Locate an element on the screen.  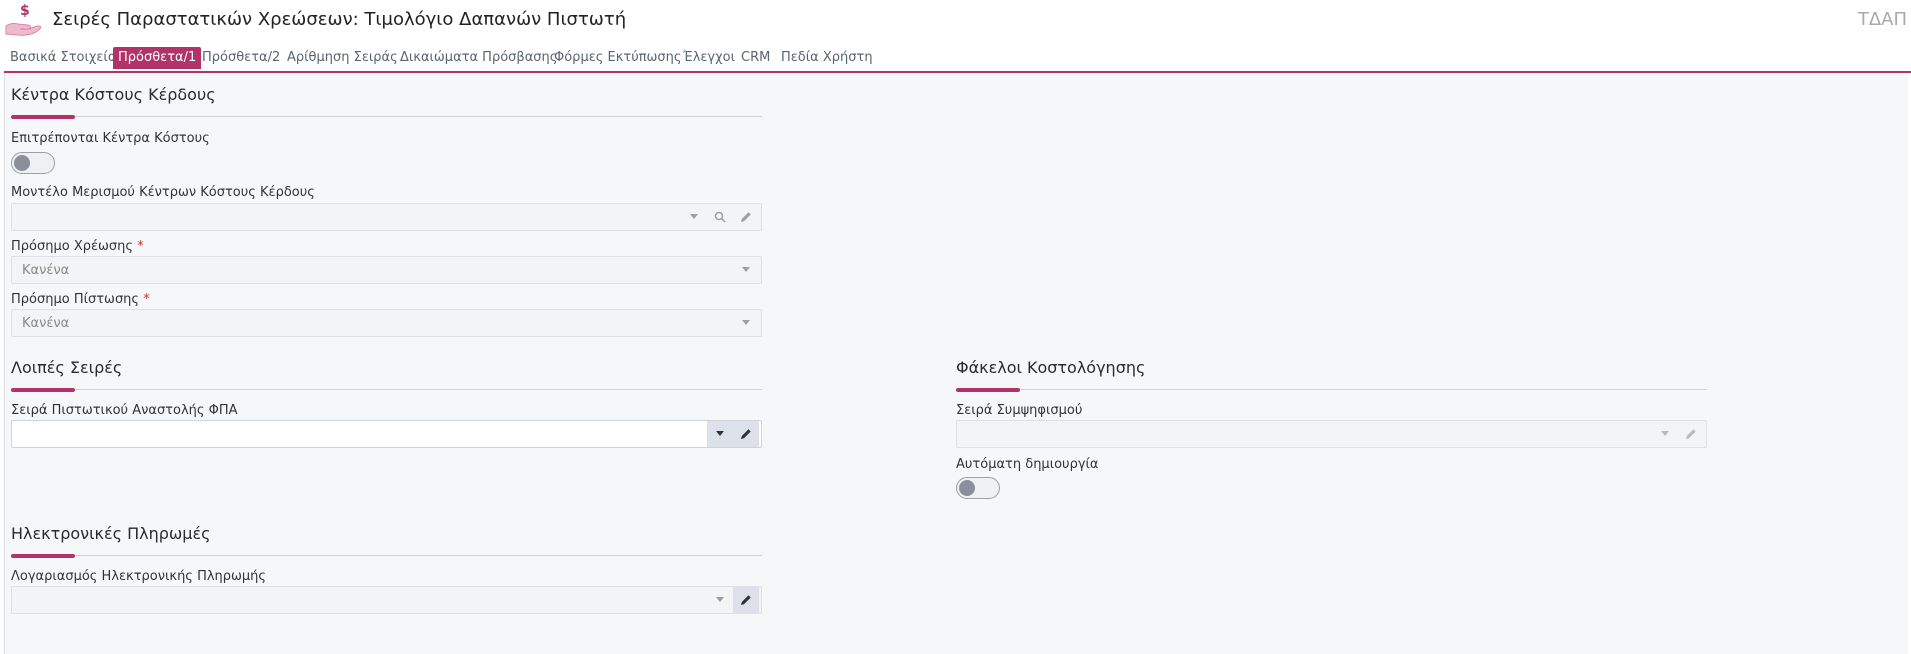
money-hand-icon: $ is located at coordinates (23, 19).